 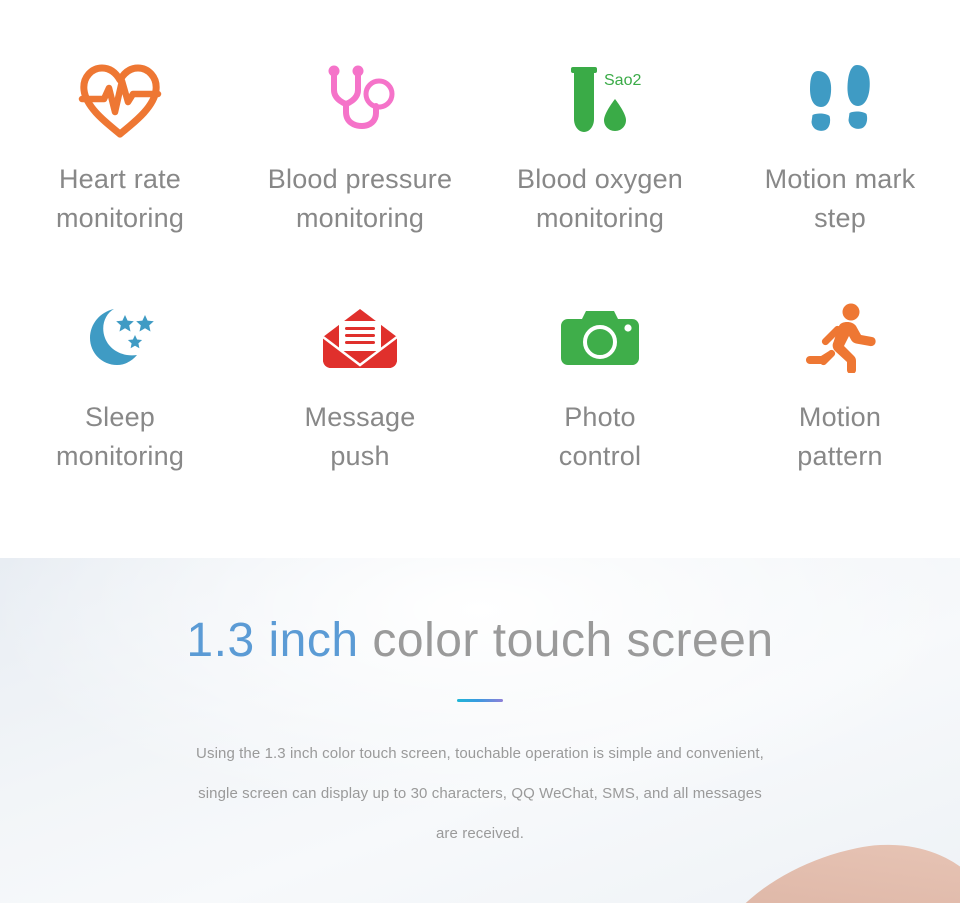 What do you see at coordinates (480, 700) in the screenshot?
I see `headline-divider` at bounding box center [480, 700].